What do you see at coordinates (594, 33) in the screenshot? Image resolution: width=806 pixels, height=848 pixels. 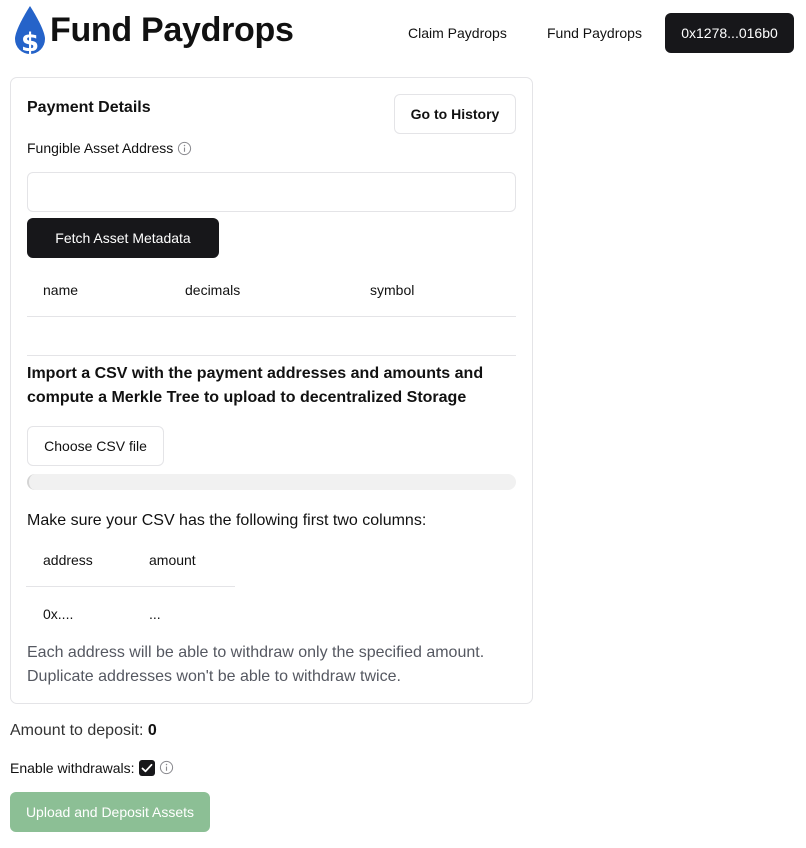 I see `nav-fund-paydrops: Fund Paydrops` at bounding box center [594, 33].